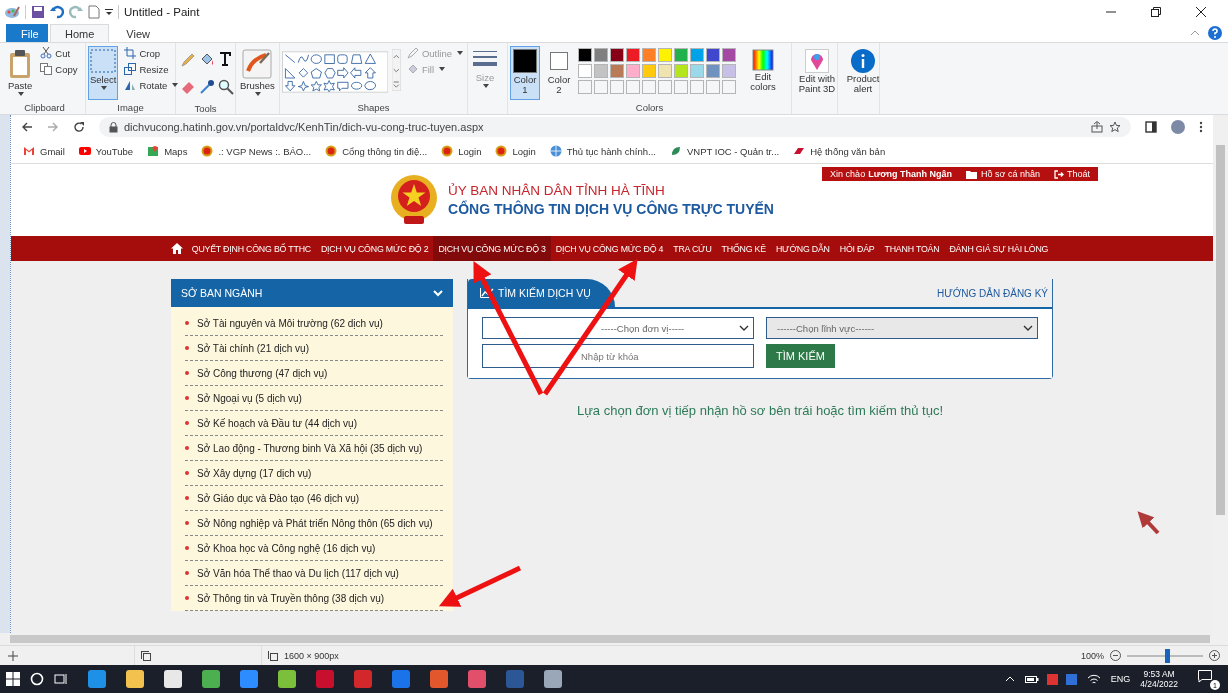 The height and width of the screenshot is (693, 1228). I want to click on fill-bucket-icon, so click(207, 60).